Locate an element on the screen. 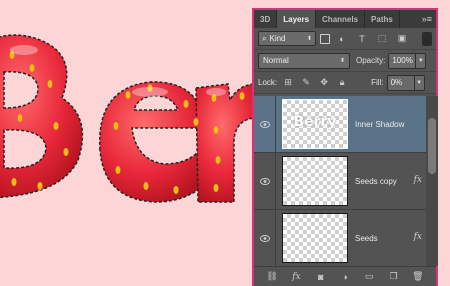 This screenshot has height=286, width=450. lock-image-pixels-icon: ✎ is located at coordinates (306, 83).